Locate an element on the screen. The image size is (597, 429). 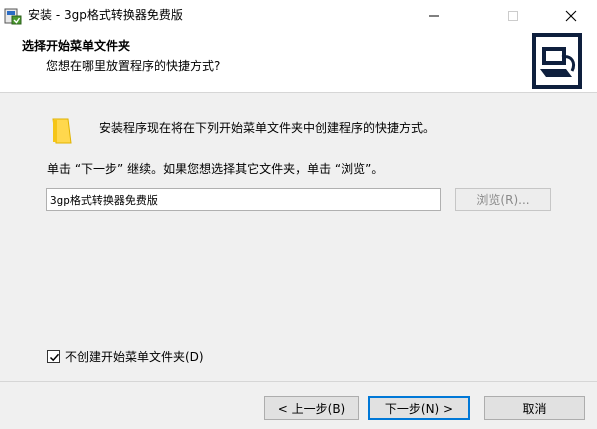
window-title: 安装 - 3gp格式转换器免费版 is located at coordinates (105, 15).